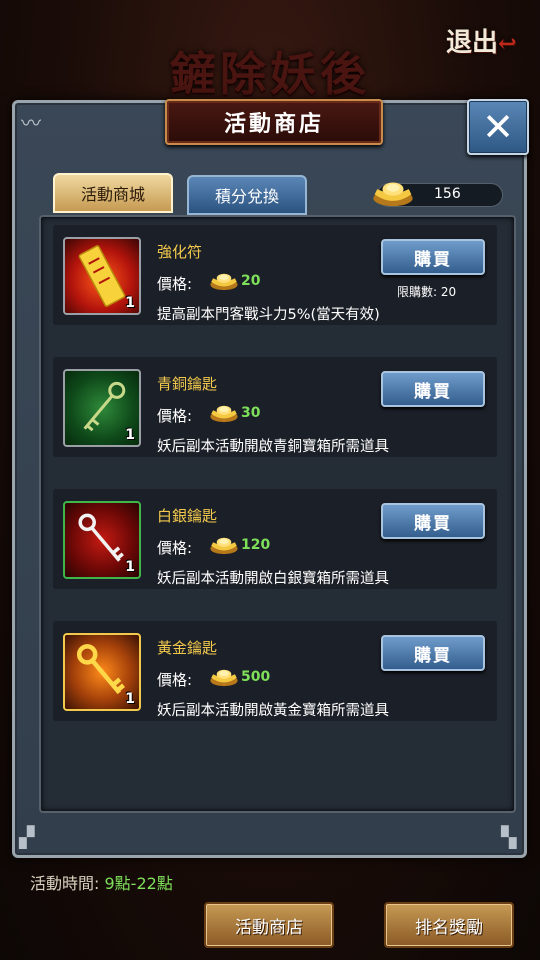  Describe the element at coordinates (447, 194) in the screenshot. I see `currency-amount: 156` at that location.